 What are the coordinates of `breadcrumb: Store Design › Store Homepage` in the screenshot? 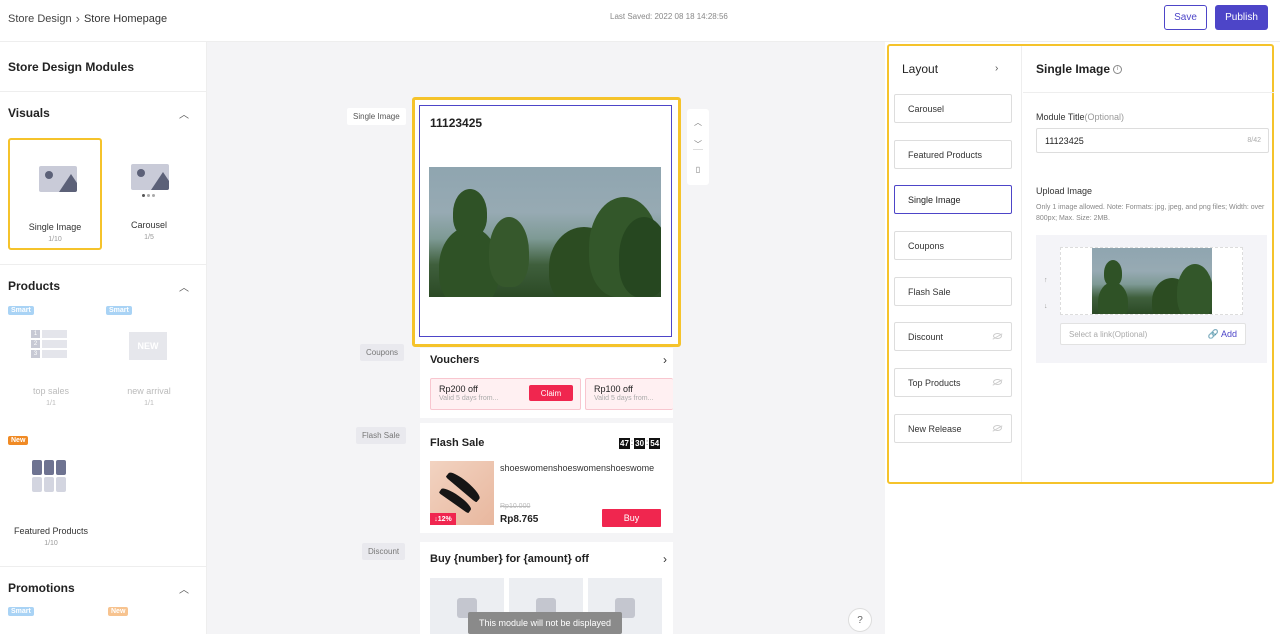 It's located at (87, 18).